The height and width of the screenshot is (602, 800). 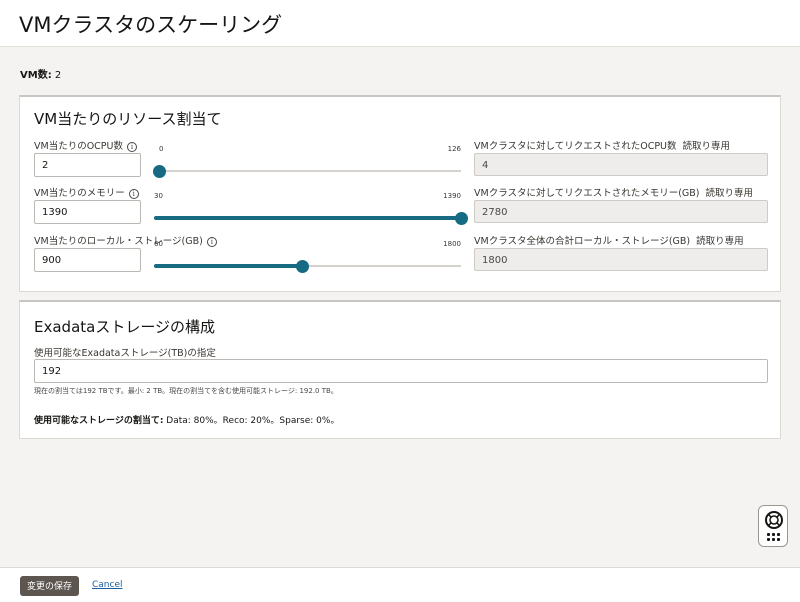 What do you see at coordinates (52, 371) in the screenshot?
I see `exadata-storage-value: 192` at bounding box center [52, 371].